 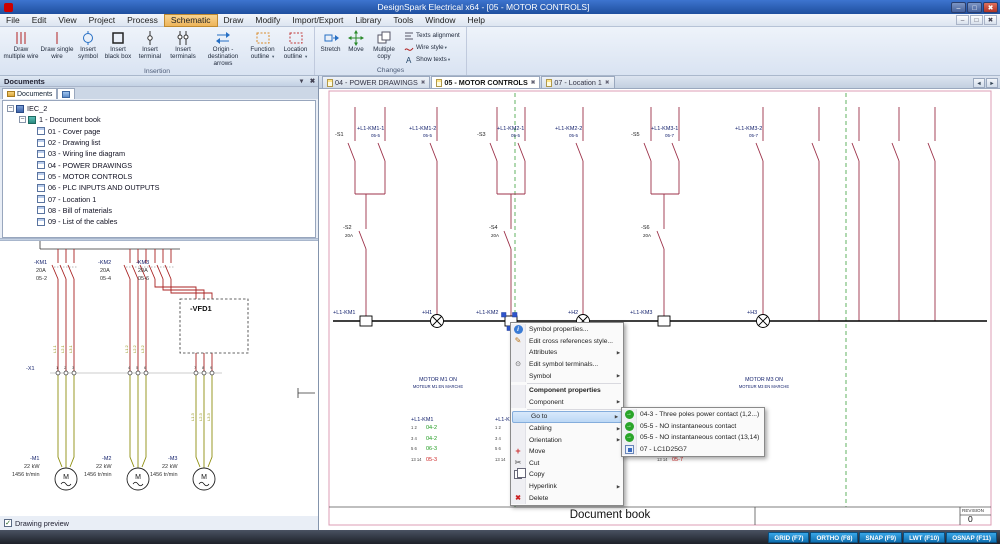 I want to click on tree-item-drawing-list: 02 - Drawing list, so click(x=159, y=142).